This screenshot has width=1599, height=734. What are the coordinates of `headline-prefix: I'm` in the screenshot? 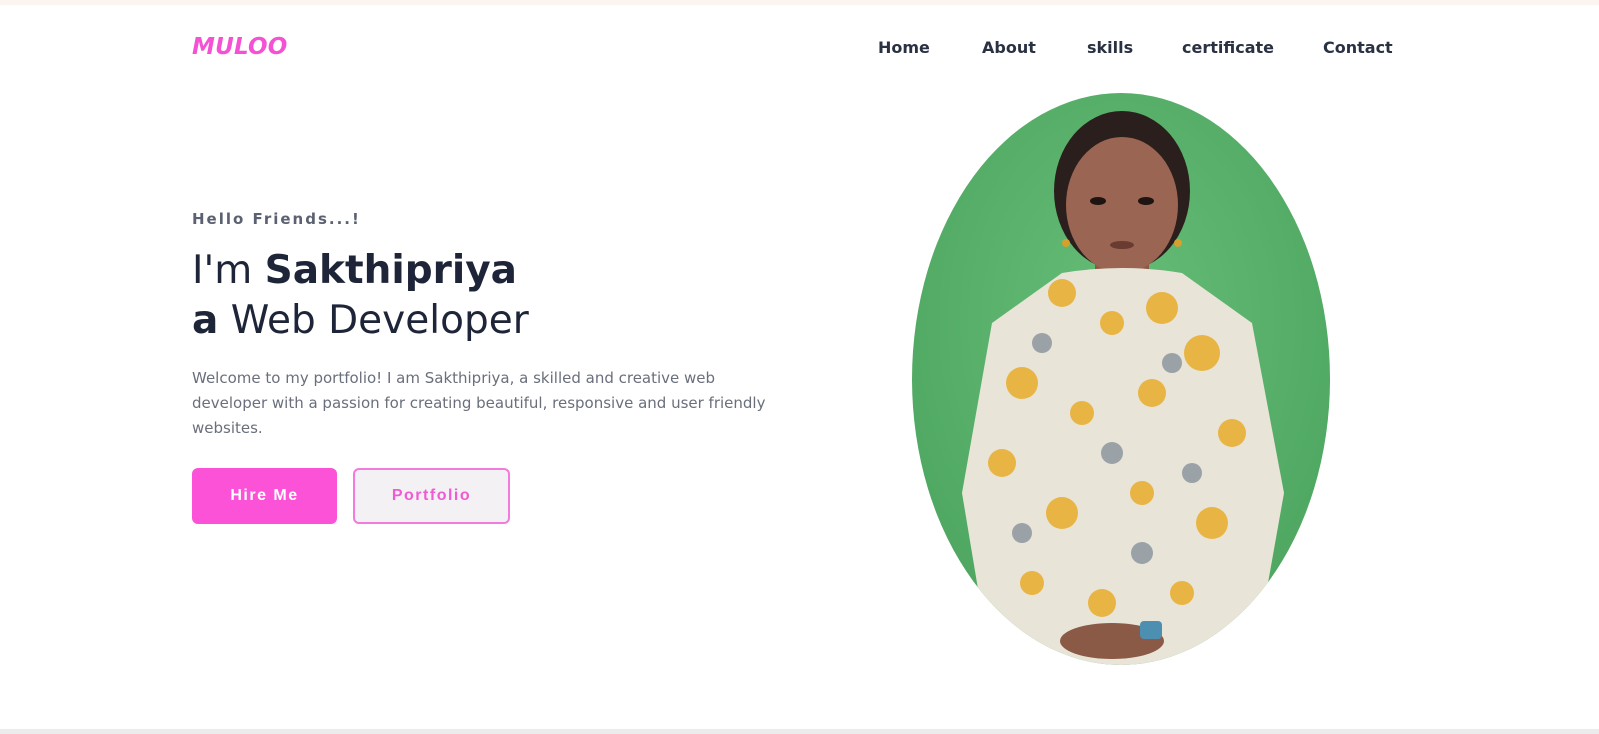 It's located at (228, 270).